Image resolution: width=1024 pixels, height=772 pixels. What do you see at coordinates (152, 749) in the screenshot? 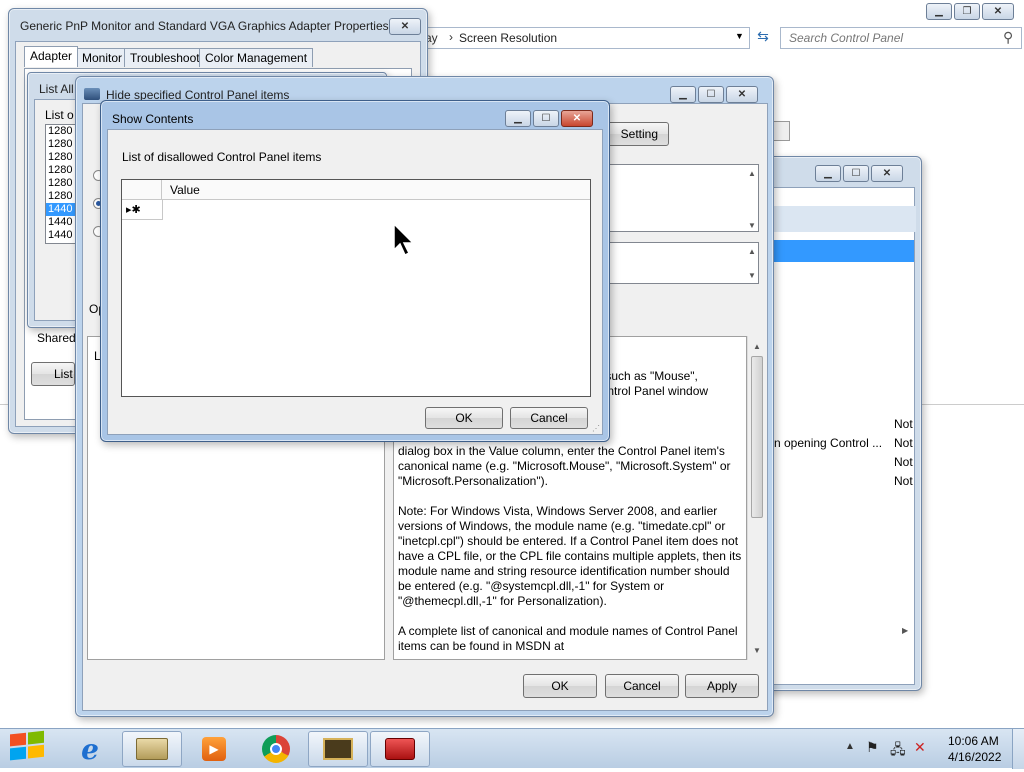
I see `group-policy-icon` at bounding box center [152, 749].